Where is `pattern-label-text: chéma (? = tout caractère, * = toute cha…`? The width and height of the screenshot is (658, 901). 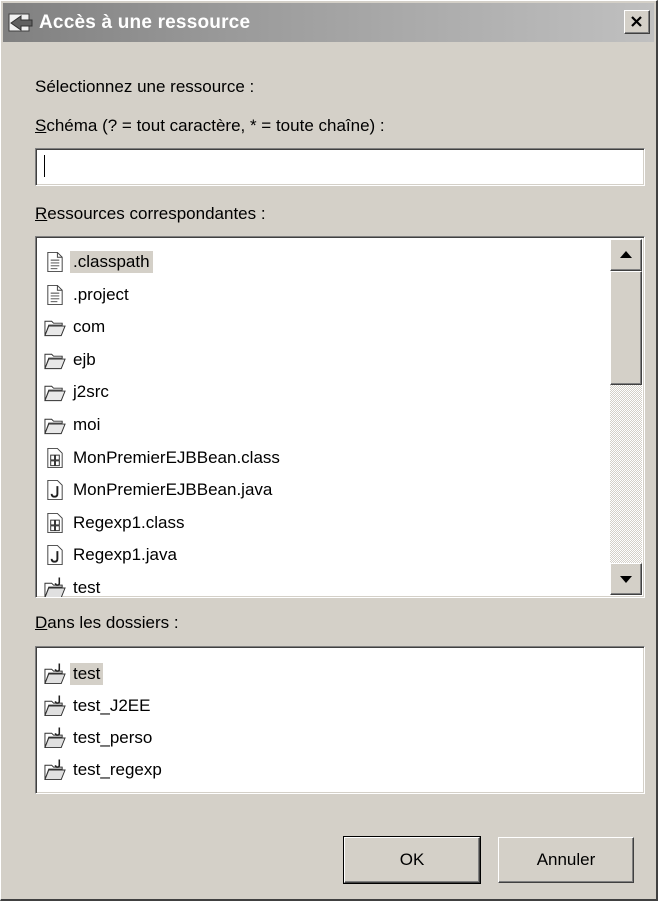 pattern-label-text: chéma (? = tout caractère, * = toute cha… is located at coordinates (215, 125).